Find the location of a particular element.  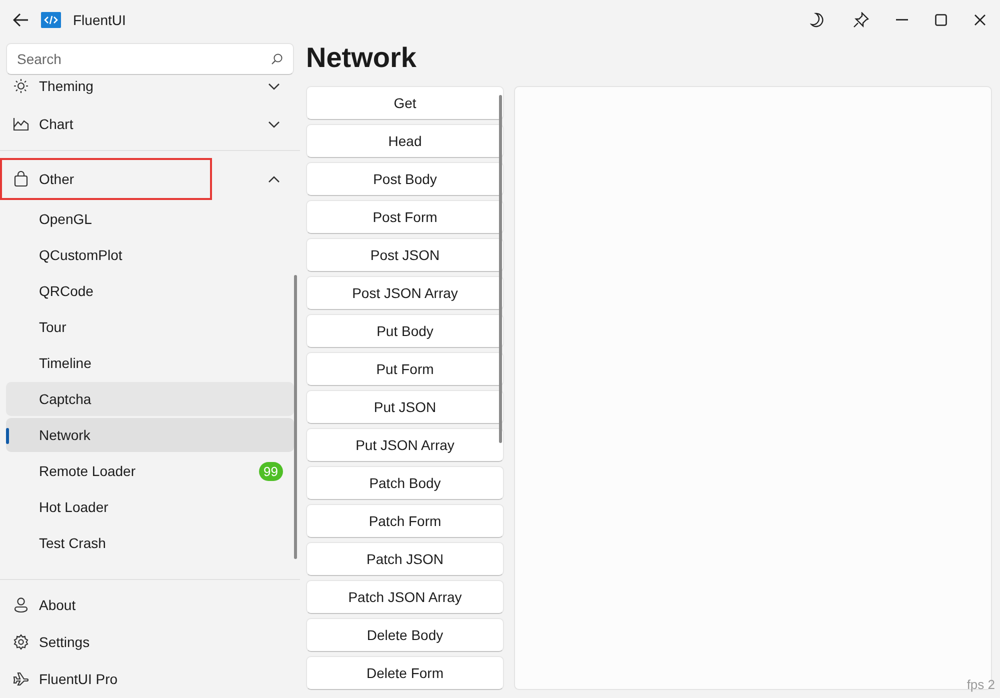

nav-group-item: Theming is located at coordinates (147, 90).